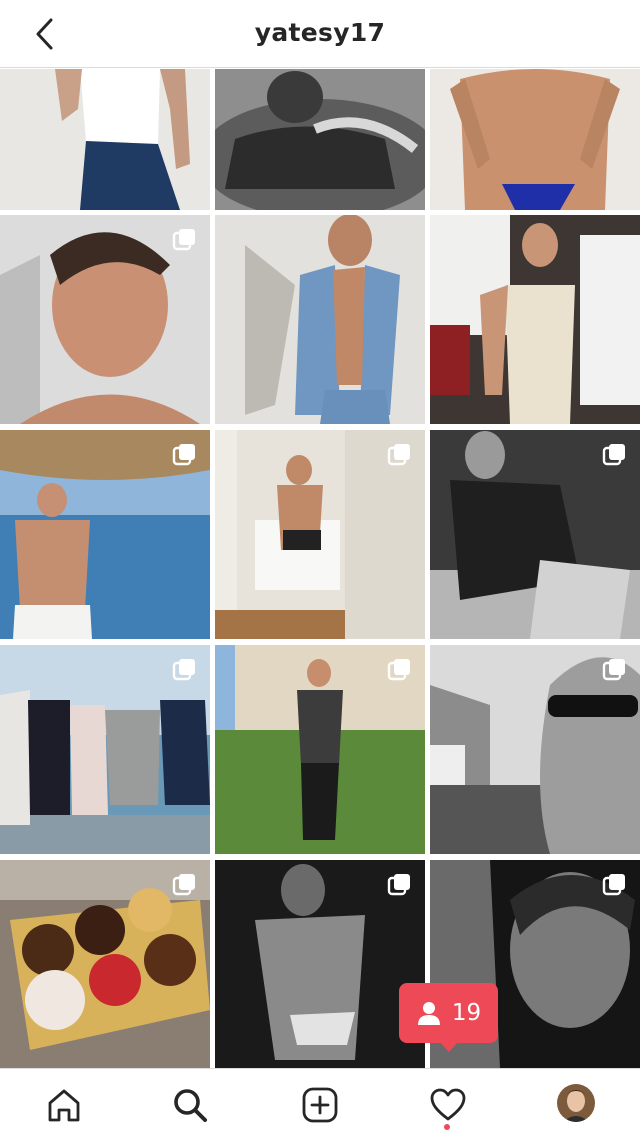 The height and width of the screenshot is (1138, 640). I want to click on top-bar: yatesy17, so click(320, 34).